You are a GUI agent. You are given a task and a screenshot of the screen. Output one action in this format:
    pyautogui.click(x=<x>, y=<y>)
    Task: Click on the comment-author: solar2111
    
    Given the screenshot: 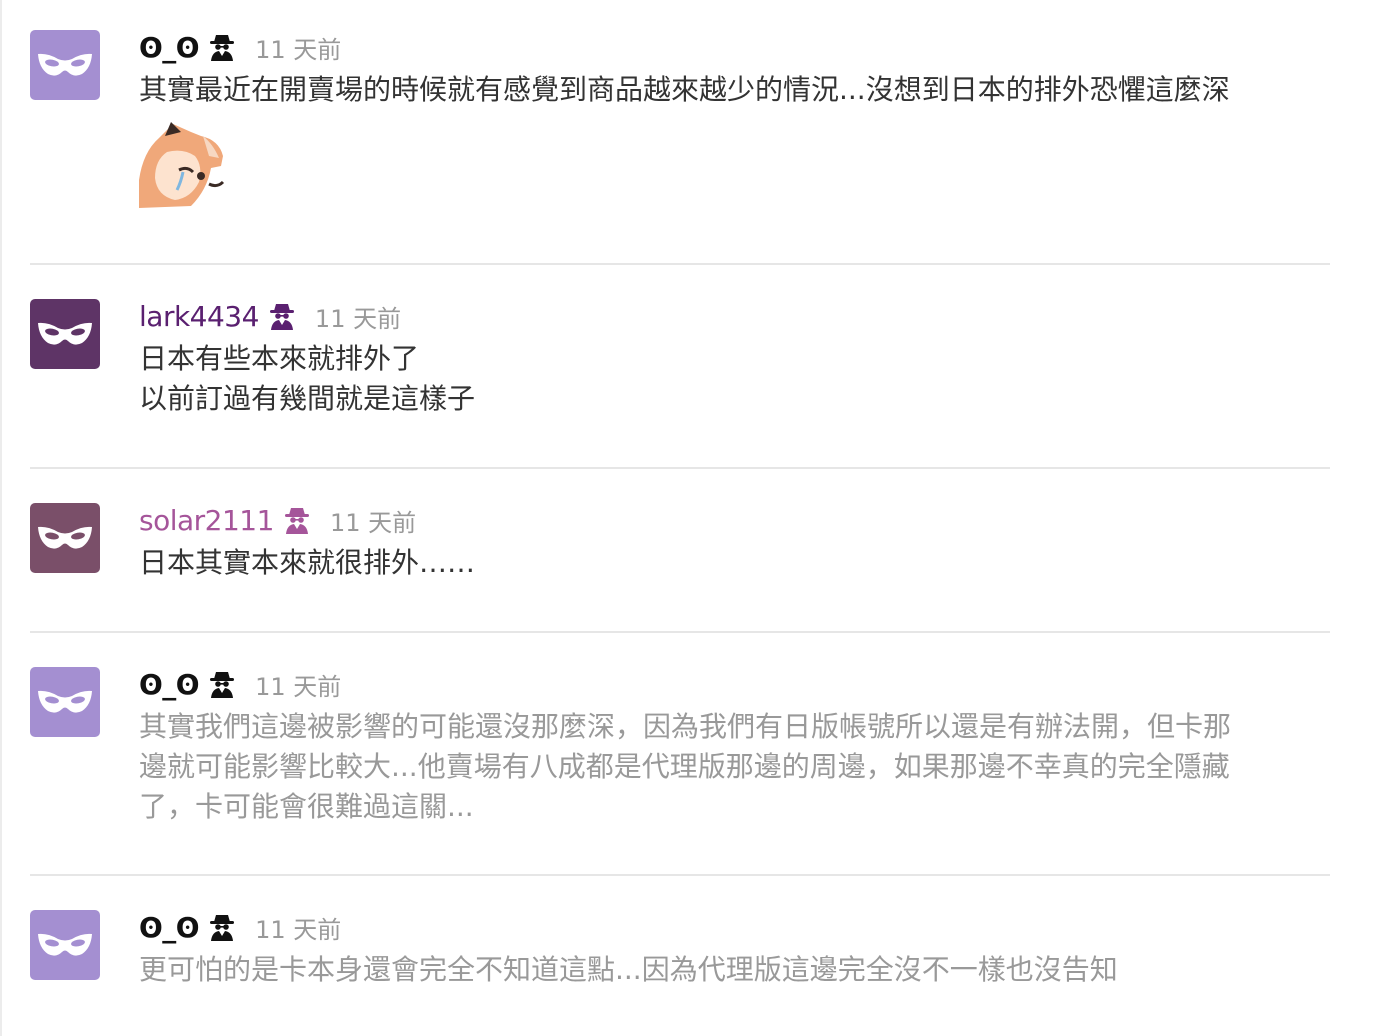 What is the action you would take?
    pyautogui.click(x=206, y=520)
    